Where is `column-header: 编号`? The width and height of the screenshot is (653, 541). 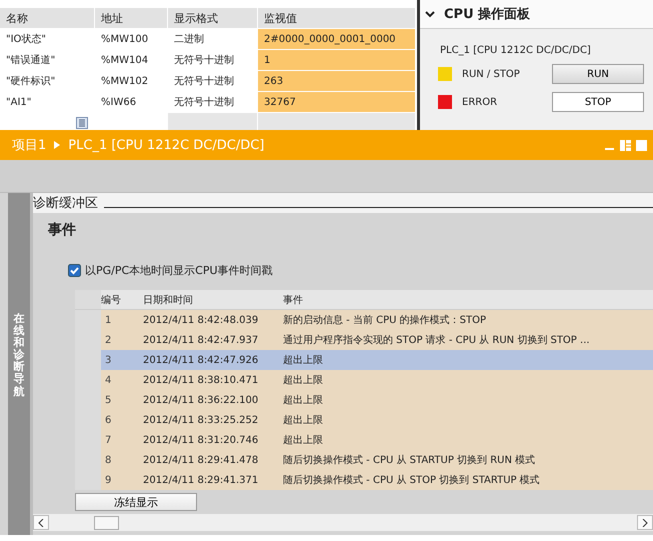 column-header: 编号 is located at coordinates (122, 299).